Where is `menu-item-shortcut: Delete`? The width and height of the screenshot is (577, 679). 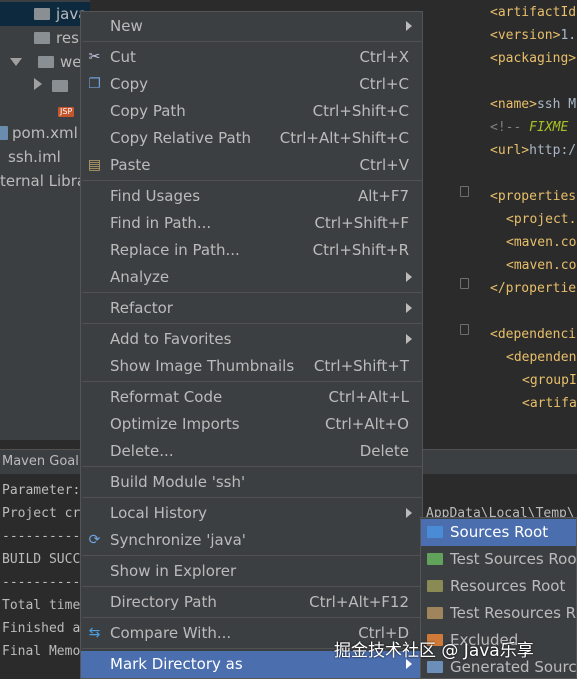
menu-item-shortcut: Delete is located at coordinates (384, 451).